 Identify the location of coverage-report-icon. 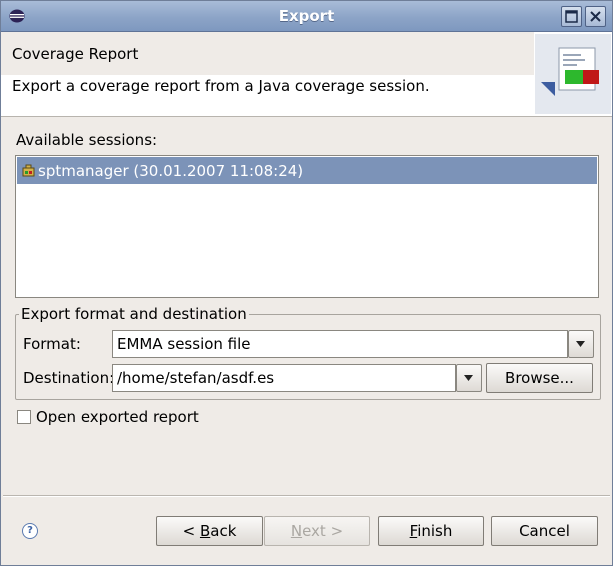
(570, 71).